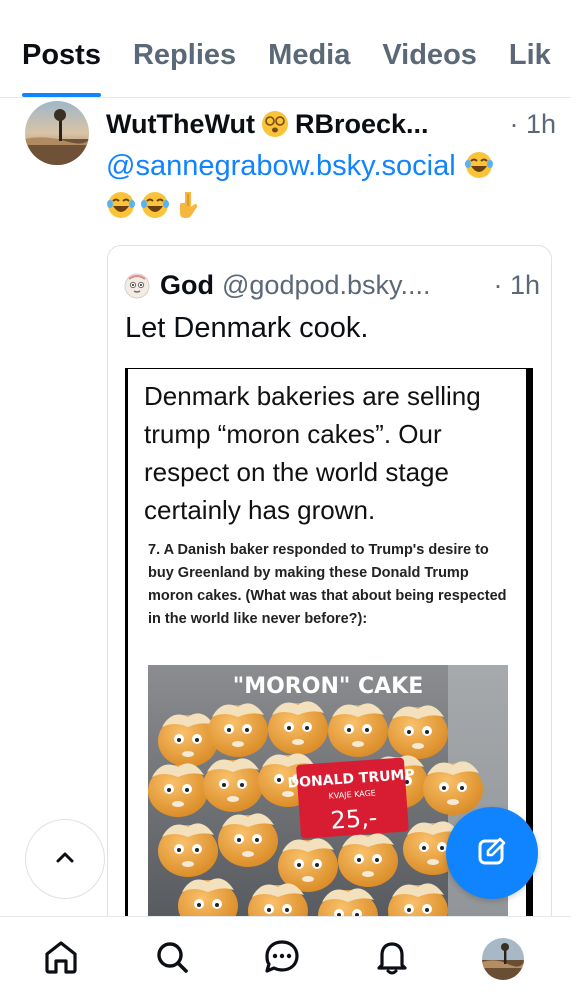 This screenshot has width=577, height=1000. What do you see at coordinates (189, 205) in the screenshot?
I see `pointing-down-emoji-icon` at bounding box center [189, 205].